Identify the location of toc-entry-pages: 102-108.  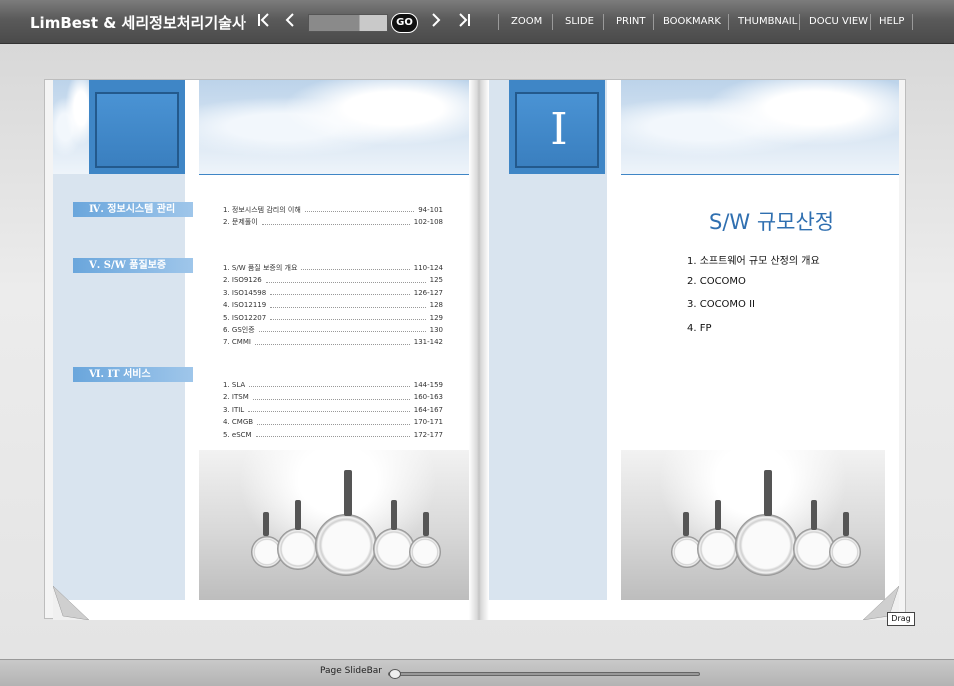
(428, 222).